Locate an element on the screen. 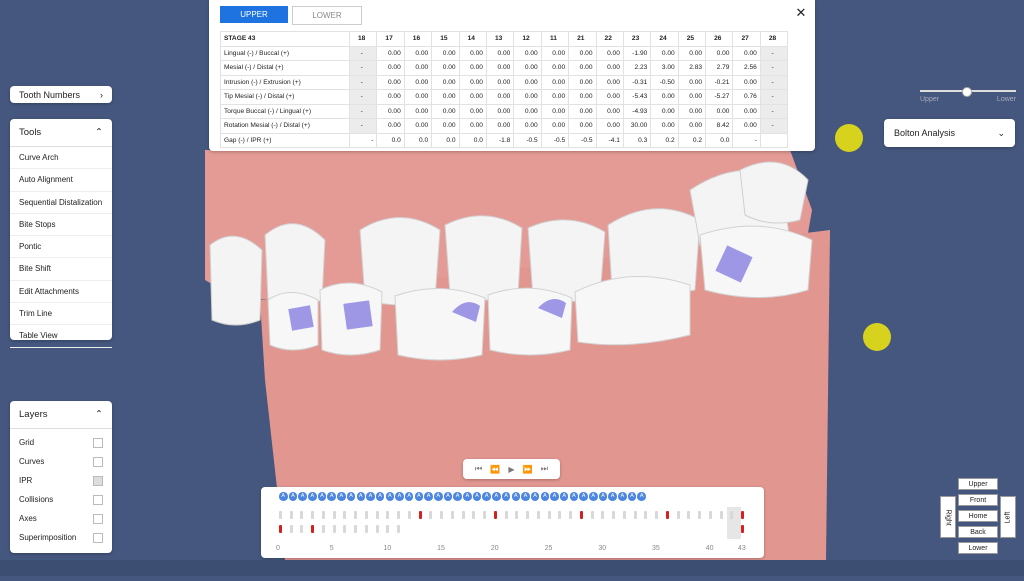  tool-item: Sequential Distalization is located at coordinates (61, 203).